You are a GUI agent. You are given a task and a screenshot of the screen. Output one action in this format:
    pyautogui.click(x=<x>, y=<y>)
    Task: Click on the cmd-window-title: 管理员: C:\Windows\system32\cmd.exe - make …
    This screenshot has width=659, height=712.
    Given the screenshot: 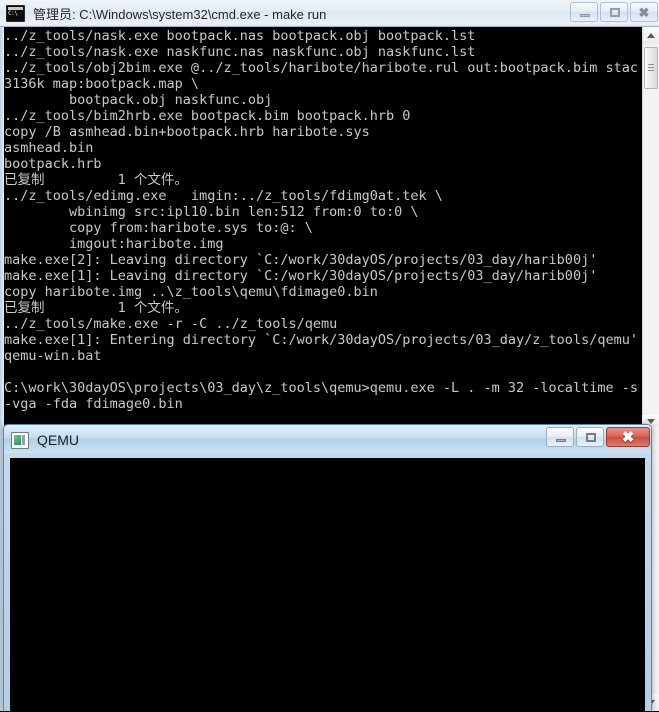 What is the action you would take?
    pyautogui.click(x=180, y=14)
    